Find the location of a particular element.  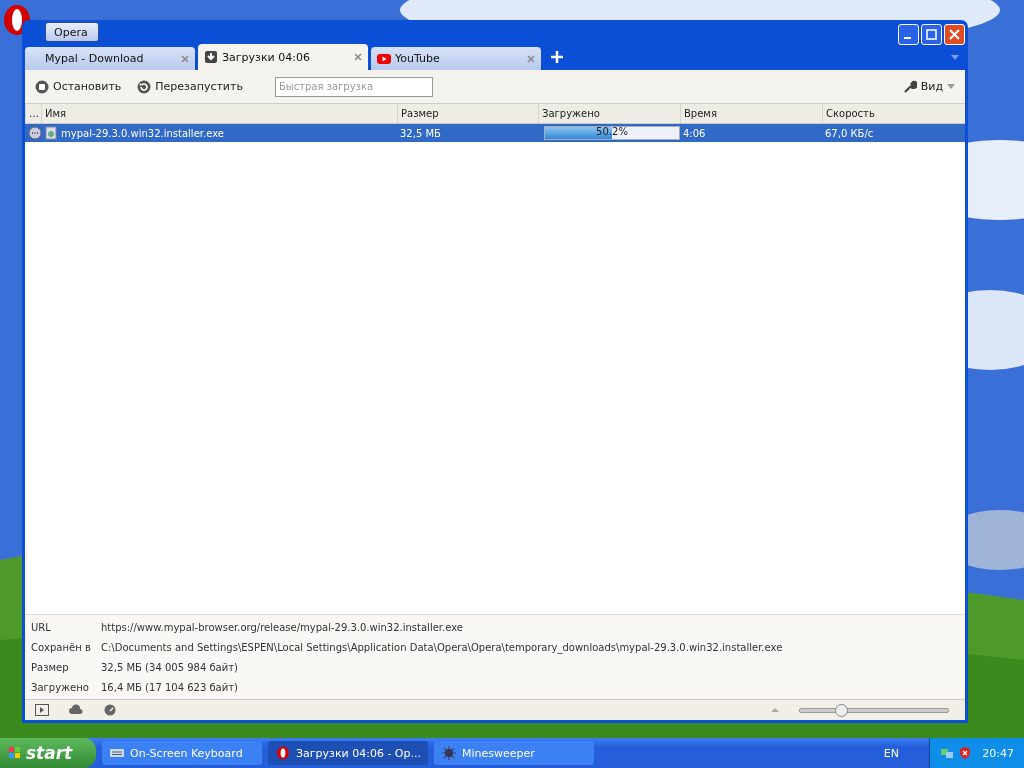

close-icon is located at coordinates (954, 34).